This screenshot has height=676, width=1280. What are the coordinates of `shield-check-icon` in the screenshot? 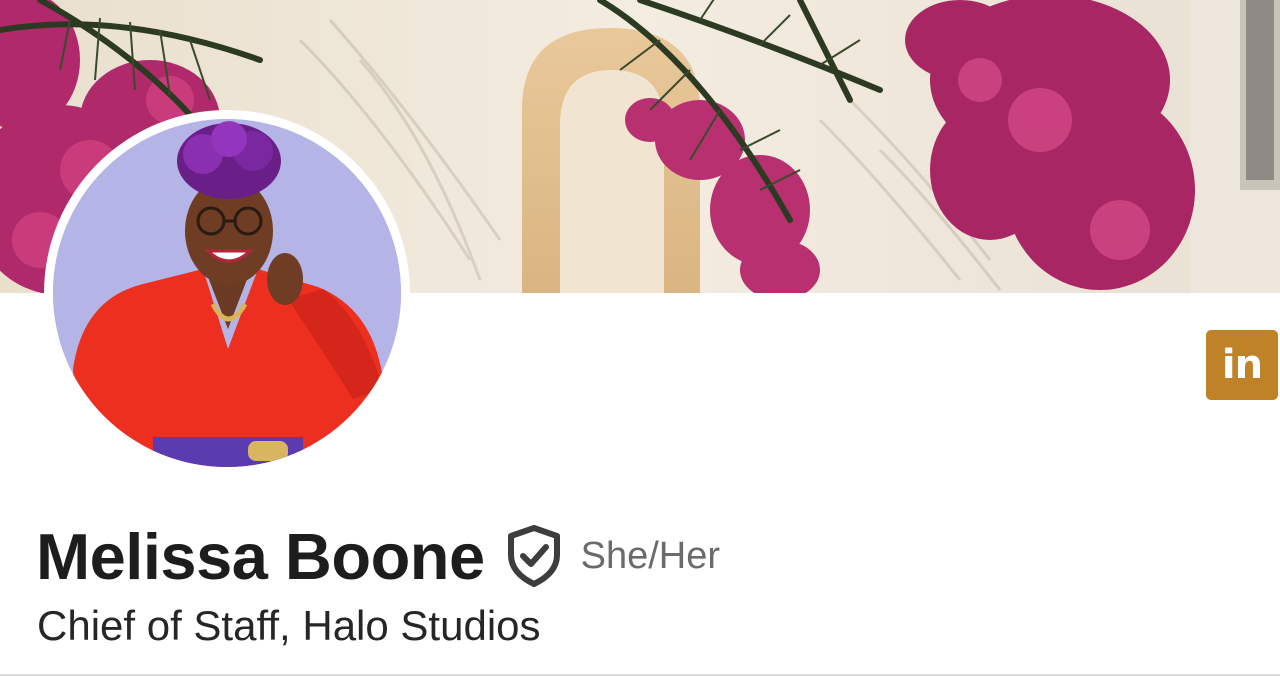 It's located at (534, 556).